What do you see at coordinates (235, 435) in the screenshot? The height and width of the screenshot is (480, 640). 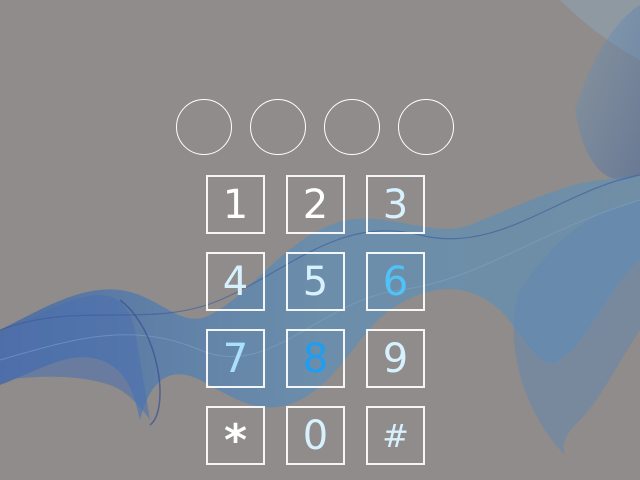 I see `key-star: *` at bounding box center [235, 435].